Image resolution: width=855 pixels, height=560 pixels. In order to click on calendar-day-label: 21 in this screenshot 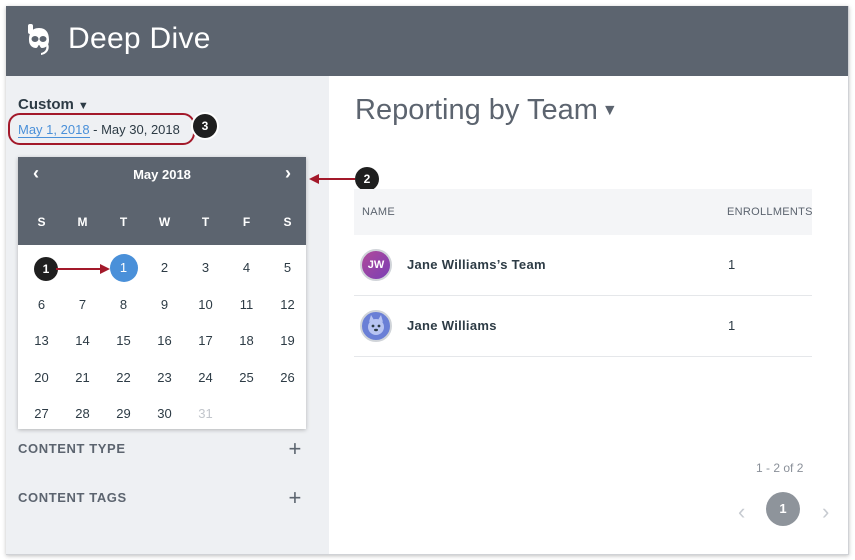, I will do `click(82, 377)`.